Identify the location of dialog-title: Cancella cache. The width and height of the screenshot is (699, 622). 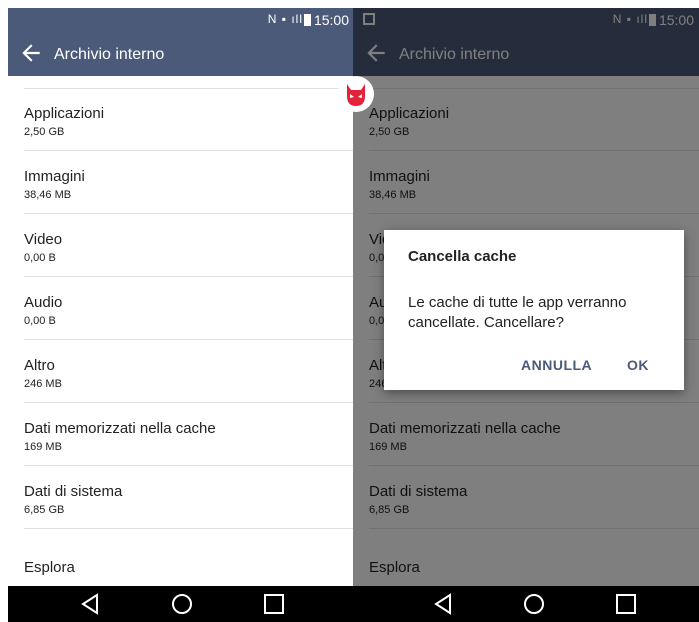
(462, 256).